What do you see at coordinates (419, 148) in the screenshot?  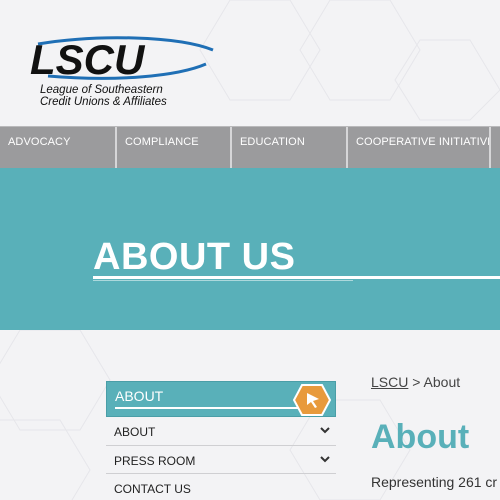 I see `nav-item-cooperative-initiatives: COOPERATIVE INITIATIVES` at bounding box center [419, 148].